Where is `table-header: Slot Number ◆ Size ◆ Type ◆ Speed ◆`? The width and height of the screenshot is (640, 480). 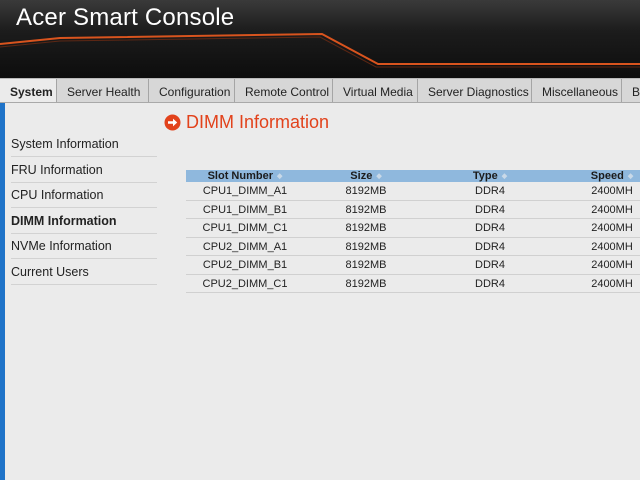
table-header: Slot Number ◆ Size ◆ Type ◆ Speed ◆ is located at coordinates (413, 176).